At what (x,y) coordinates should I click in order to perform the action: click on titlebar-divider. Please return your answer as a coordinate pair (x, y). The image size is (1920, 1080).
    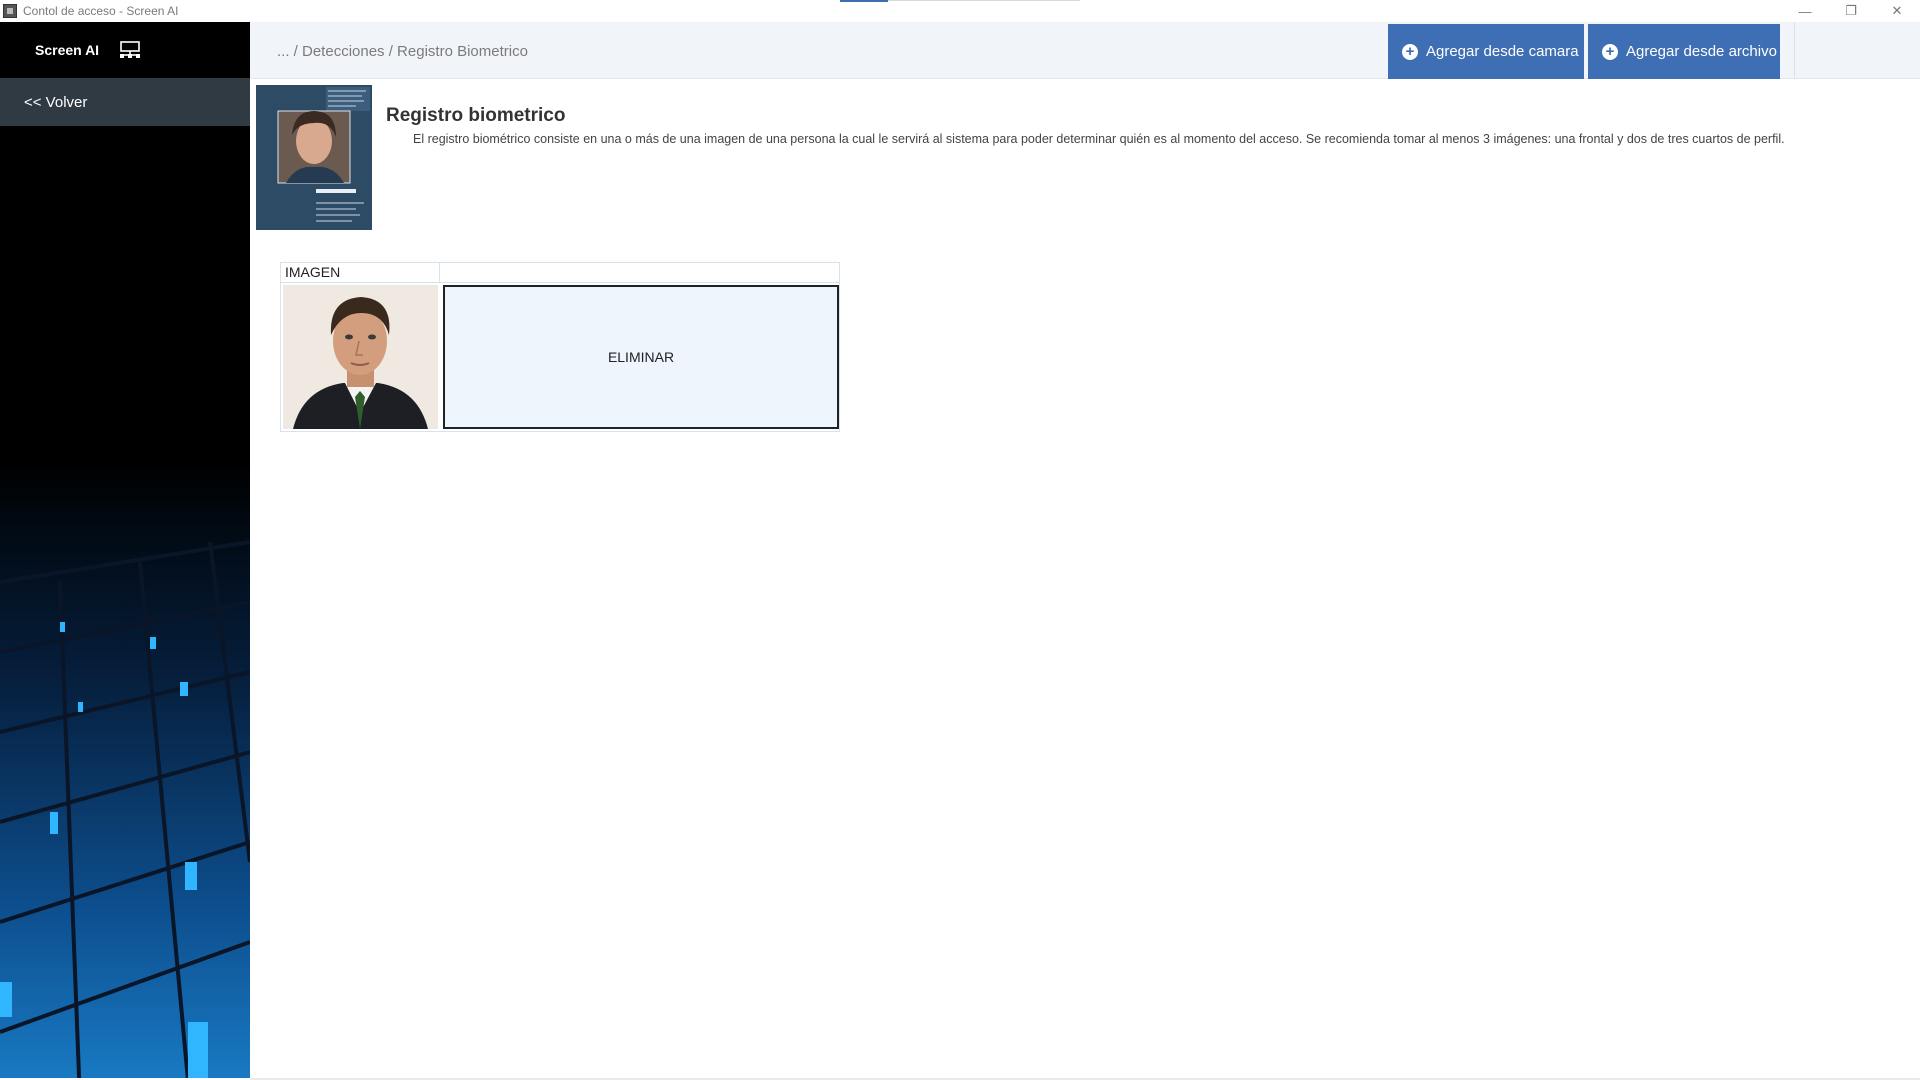
    Looking at the image, I should click on (984, 0).